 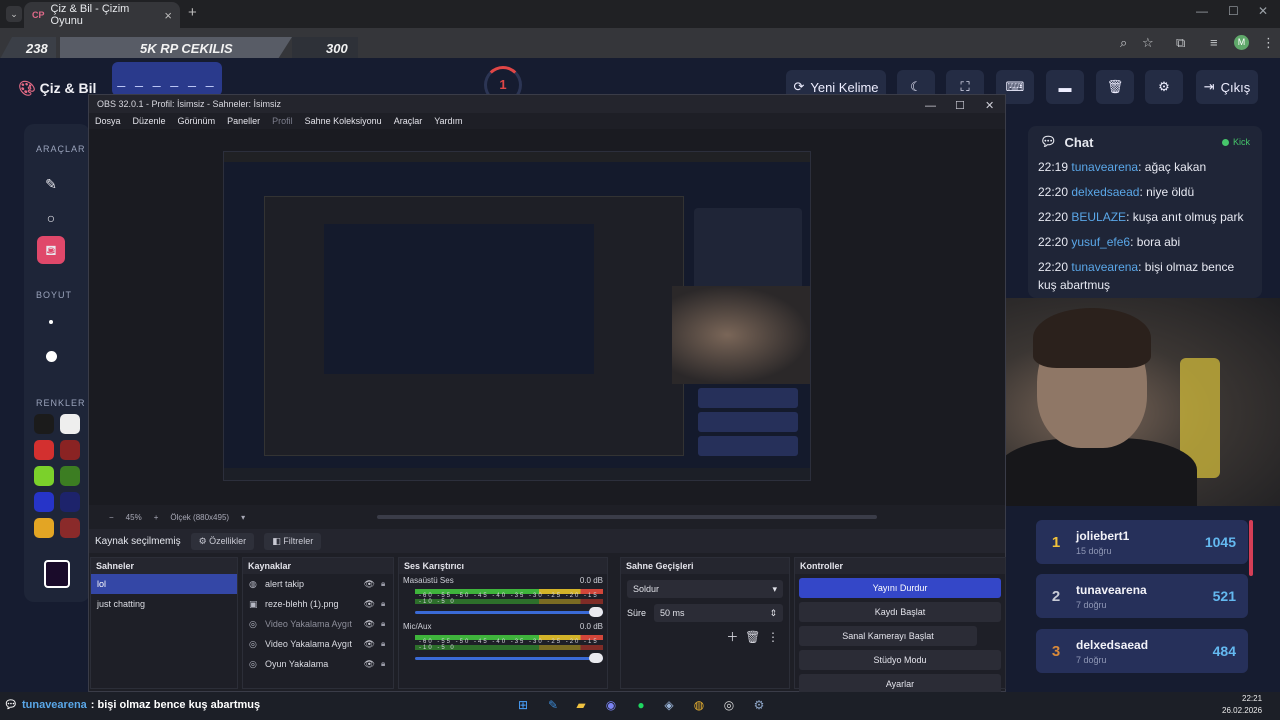 What do you see at coordinates (1202, 11) in the screenshot?
I see `minimize-icon: —` at bounding box center [1202, 11].